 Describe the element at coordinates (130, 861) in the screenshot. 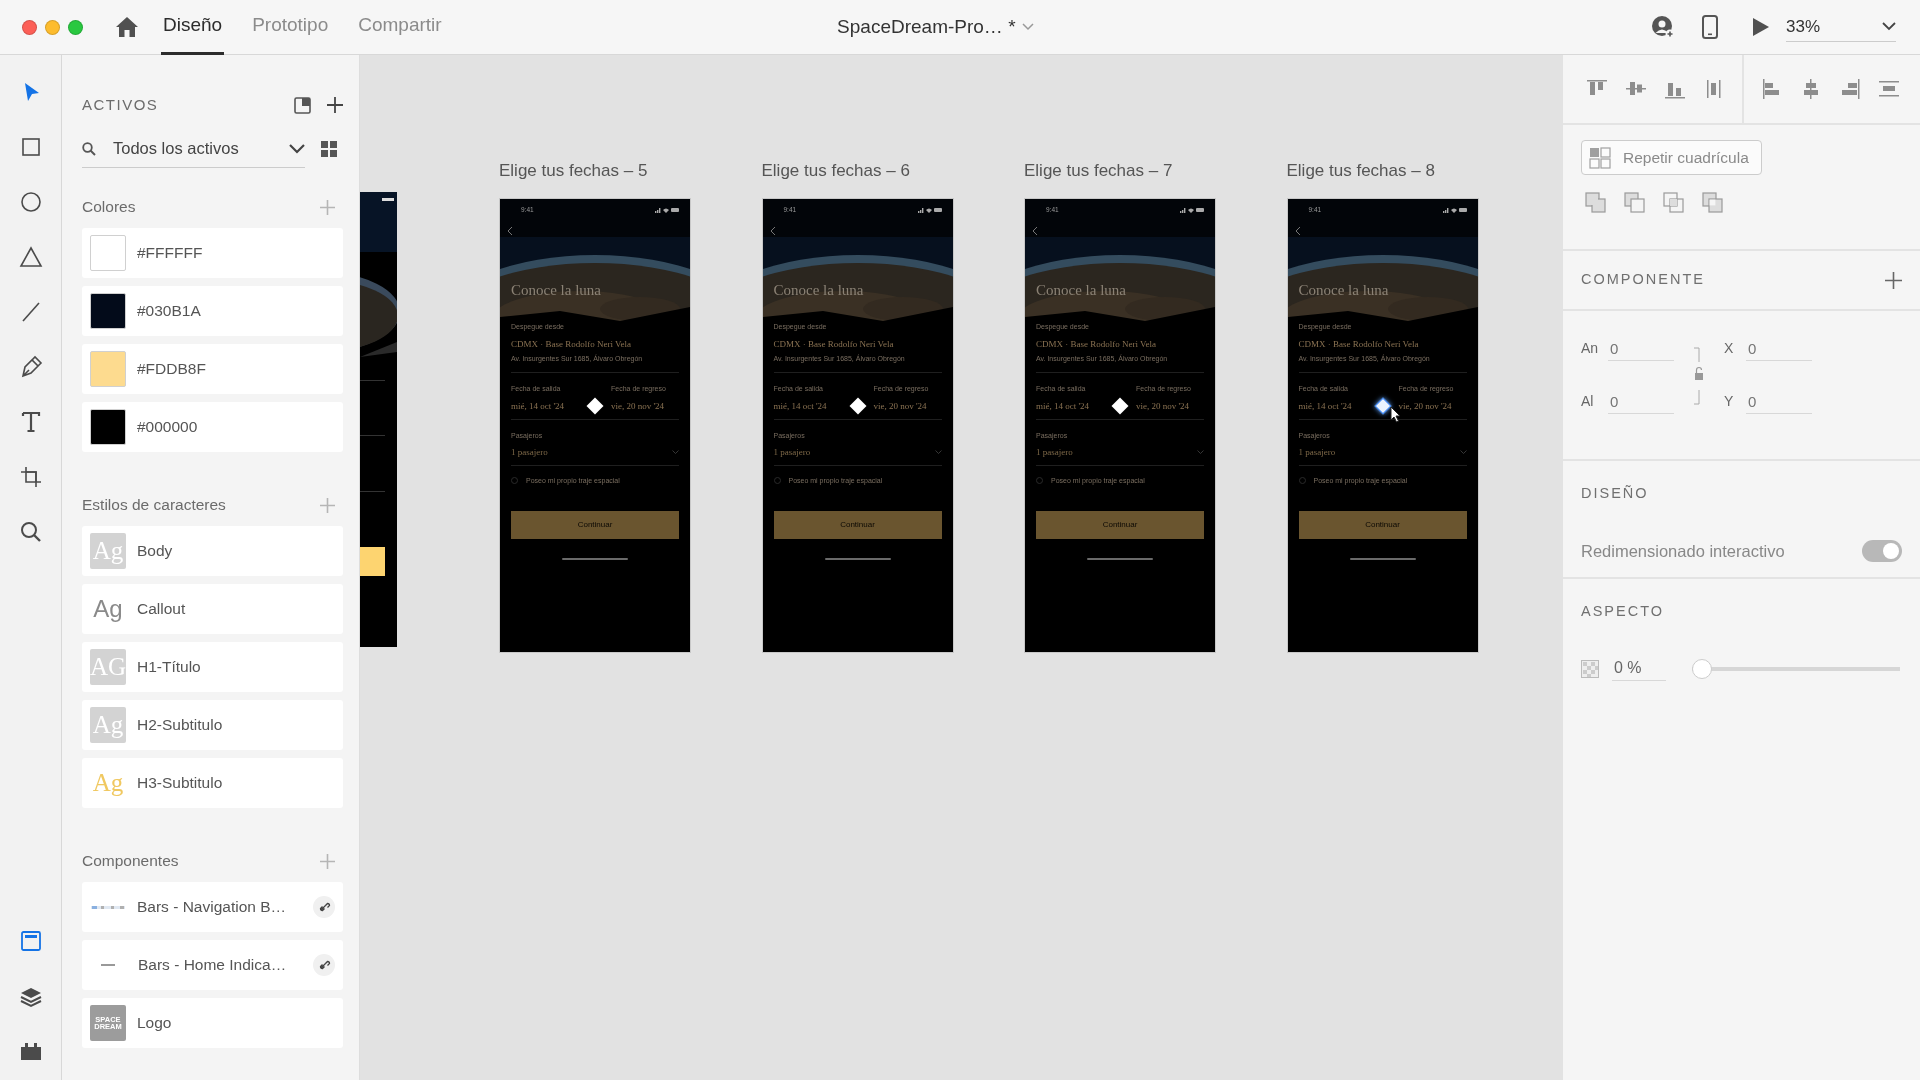

I see `section-title: Componentes` at that location.